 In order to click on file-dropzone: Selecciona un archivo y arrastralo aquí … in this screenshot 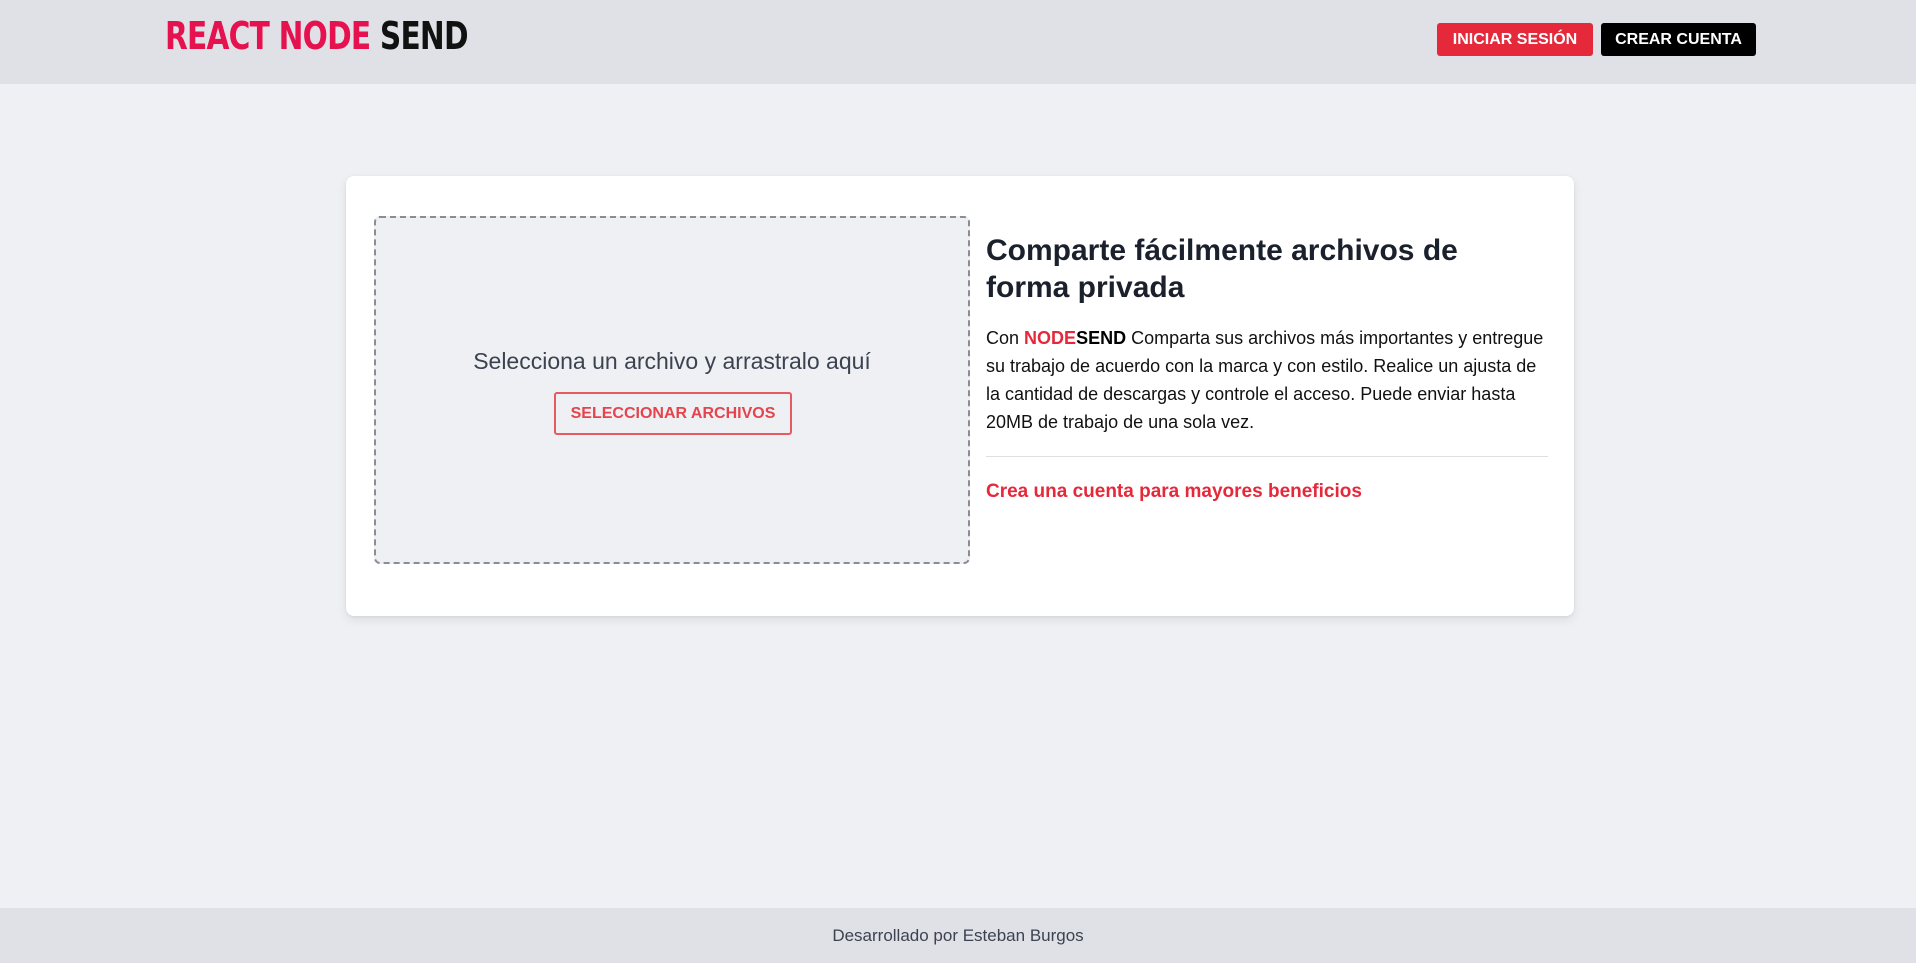, I will do `click(672, 390)`.